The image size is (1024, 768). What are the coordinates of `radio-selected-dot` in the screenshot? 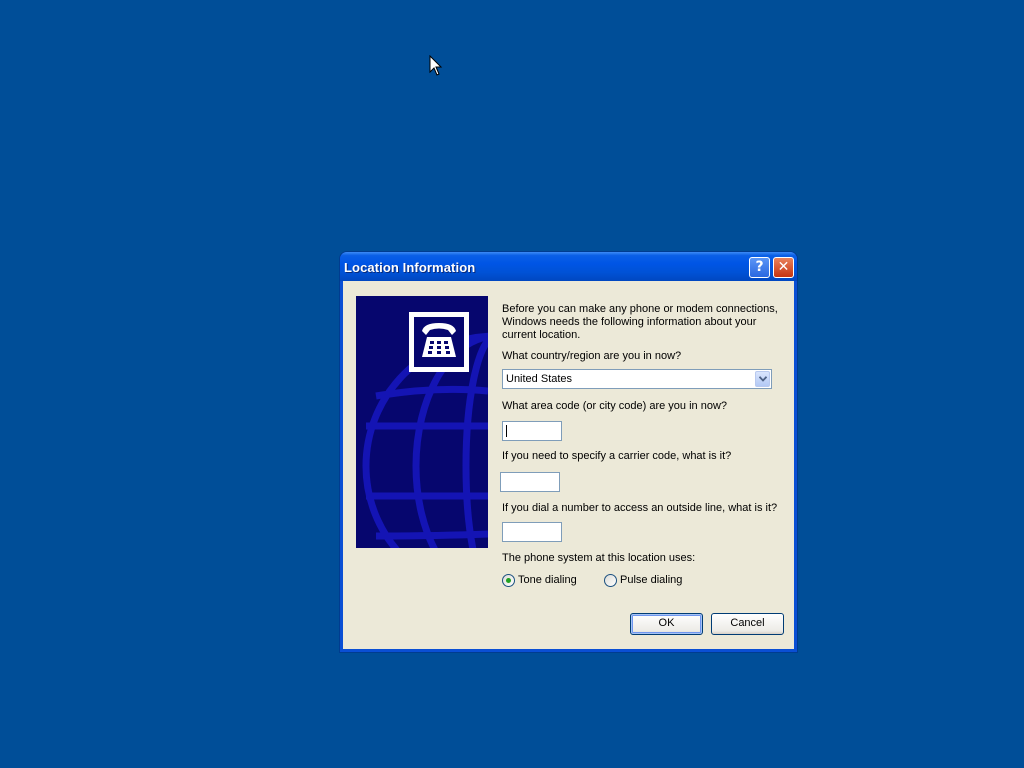 It's located at (508, 580).